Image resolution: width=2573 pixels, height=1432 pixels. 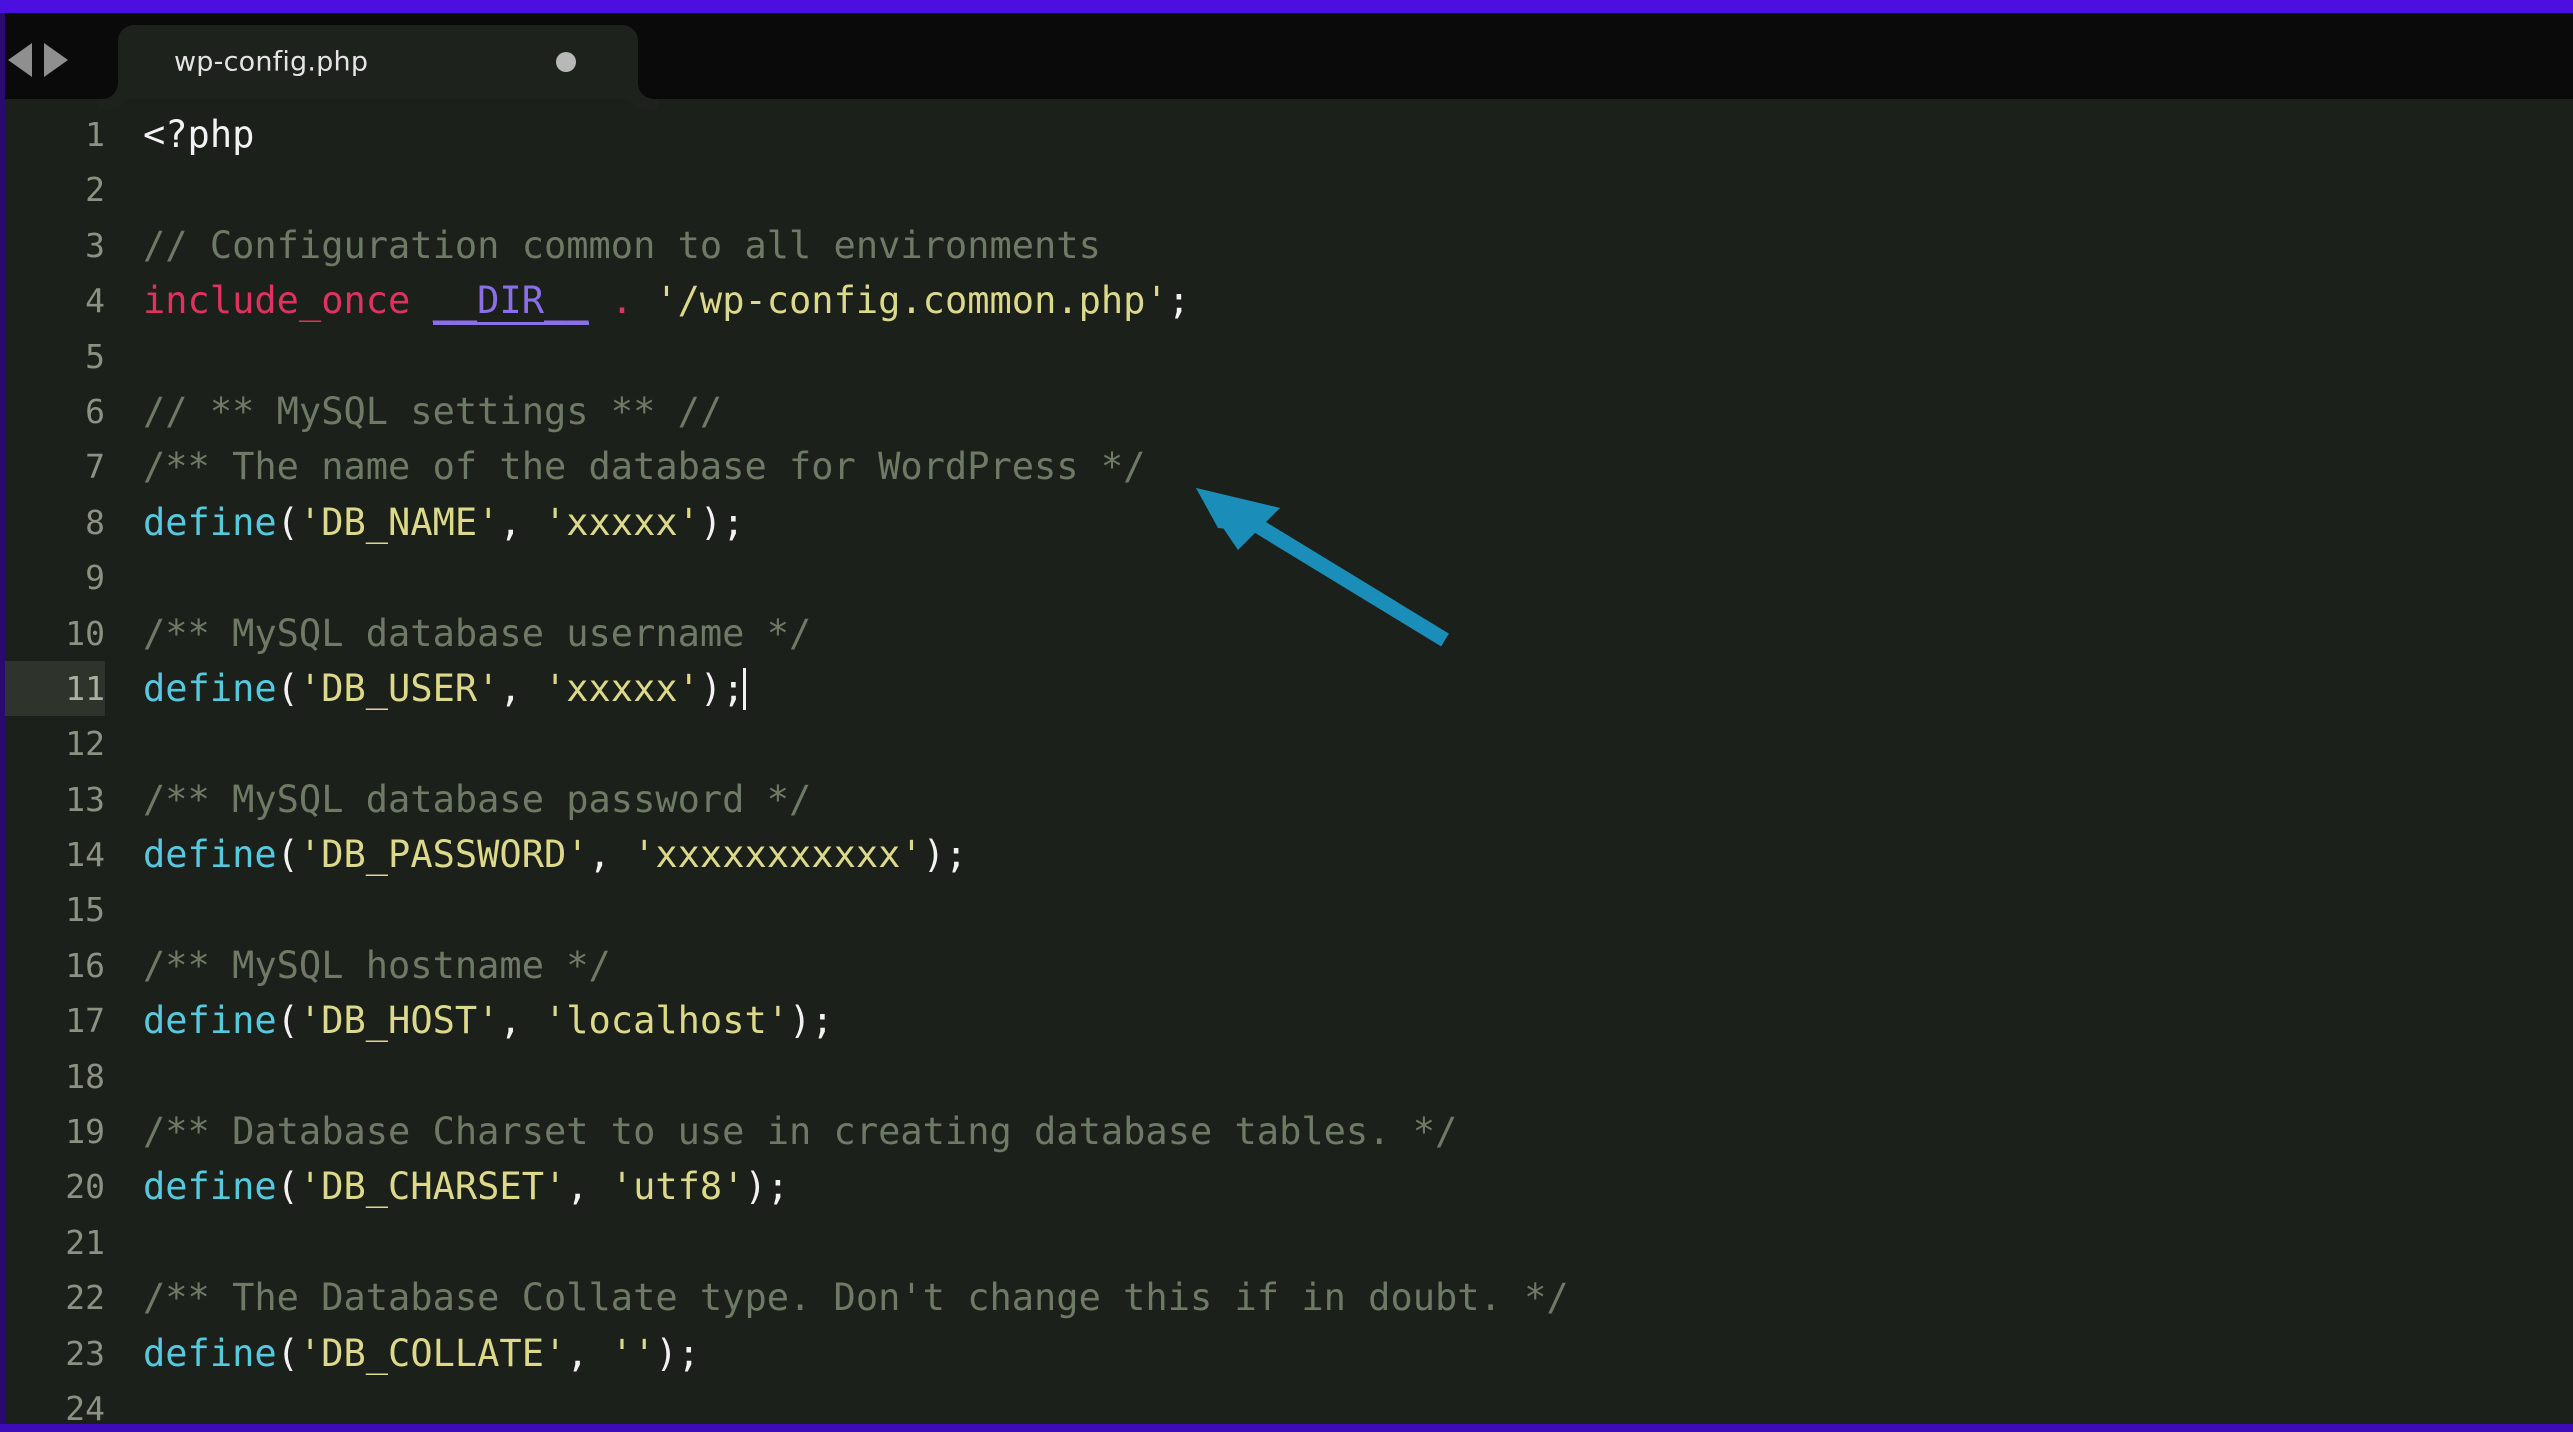 What do you see at coordinates (20, 60) in the screenshot?
I see `triangle-left-icon` at bounding box center [20, 60].